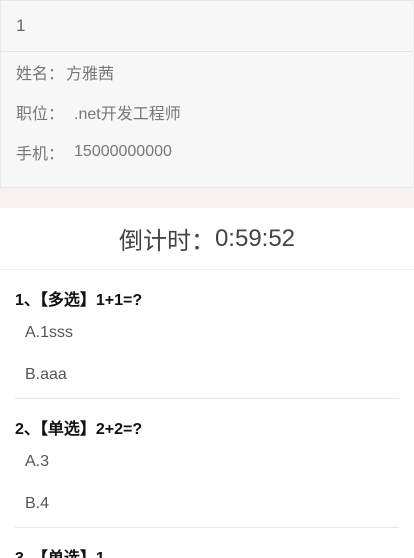  Describe the element at coordinates (90, 74) in the screenshot. I see `name-value: 方雅茜` at that location.